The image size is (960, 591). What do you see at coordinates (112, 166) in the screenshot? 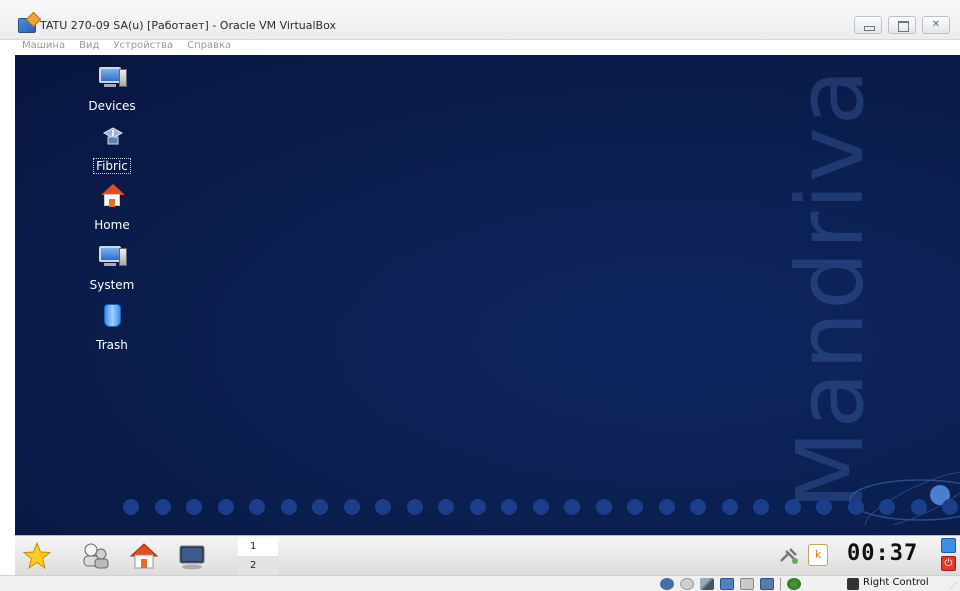
I see `desktop-icon-label: Fibric` at bounding box center [112, 166].